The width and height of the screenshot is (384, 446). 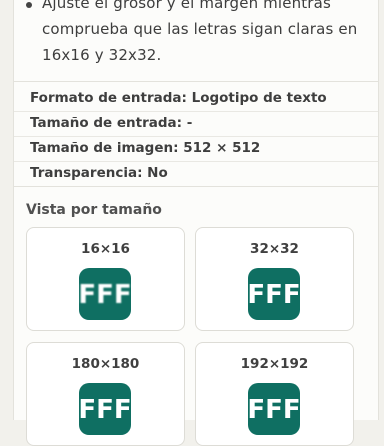 I want to click on tip-line-3: 16x16 y 32x32., so click(x=102, y=55).